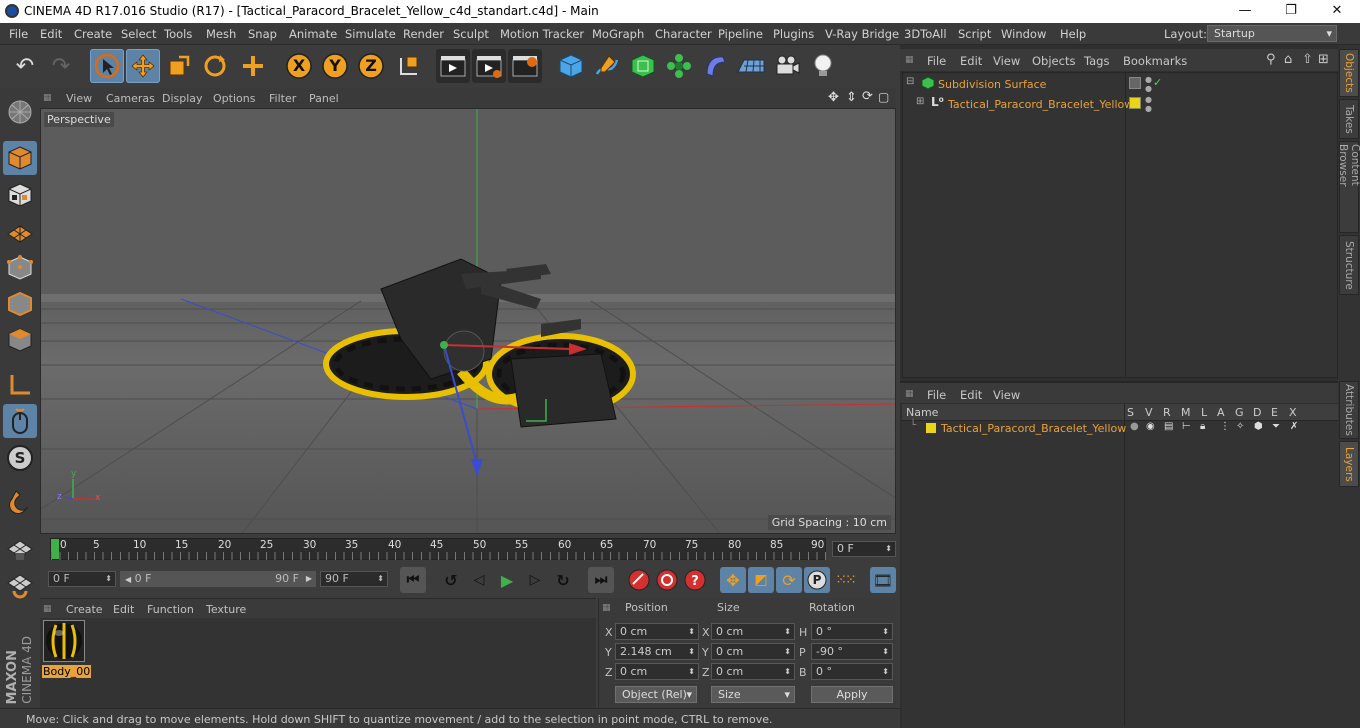 This screenshot has height=728, width=1360. Describe the element at coordinates (1202, 426) in the screenshot. I see `lock-icon: 🔒︎` at that location.